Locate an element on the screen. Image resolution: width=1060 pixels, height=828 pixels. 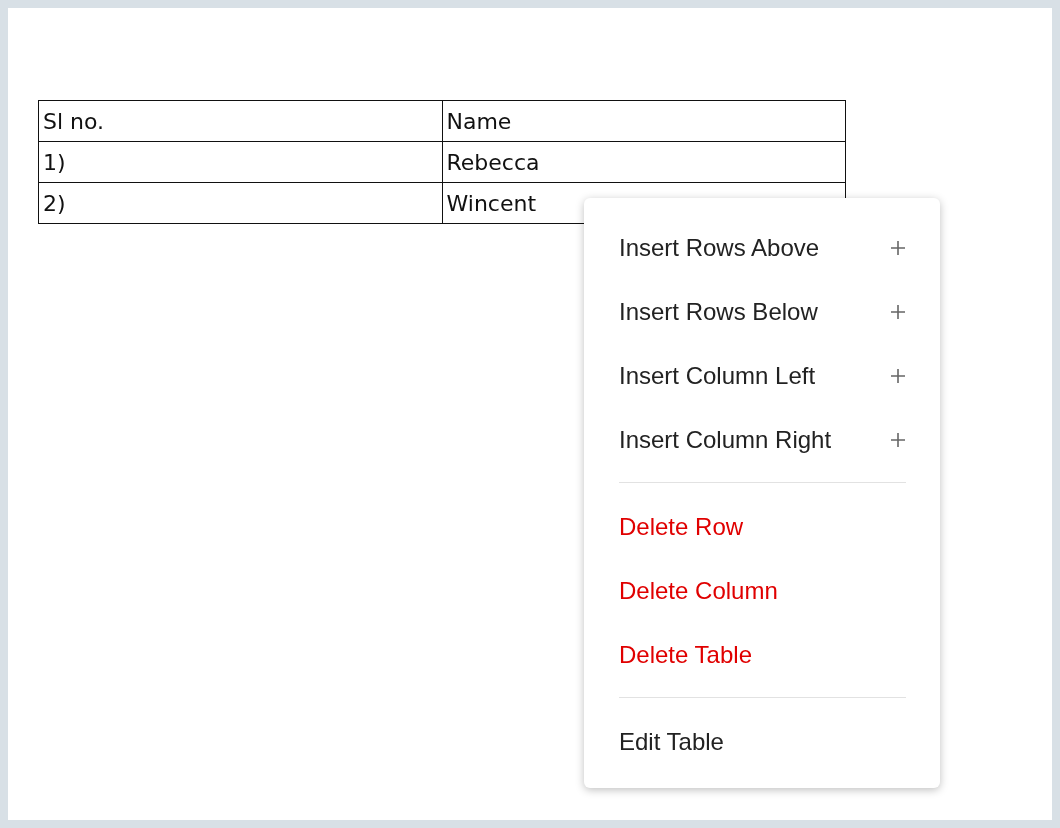
table-cell: 1) is located at coordinates (240, 162).